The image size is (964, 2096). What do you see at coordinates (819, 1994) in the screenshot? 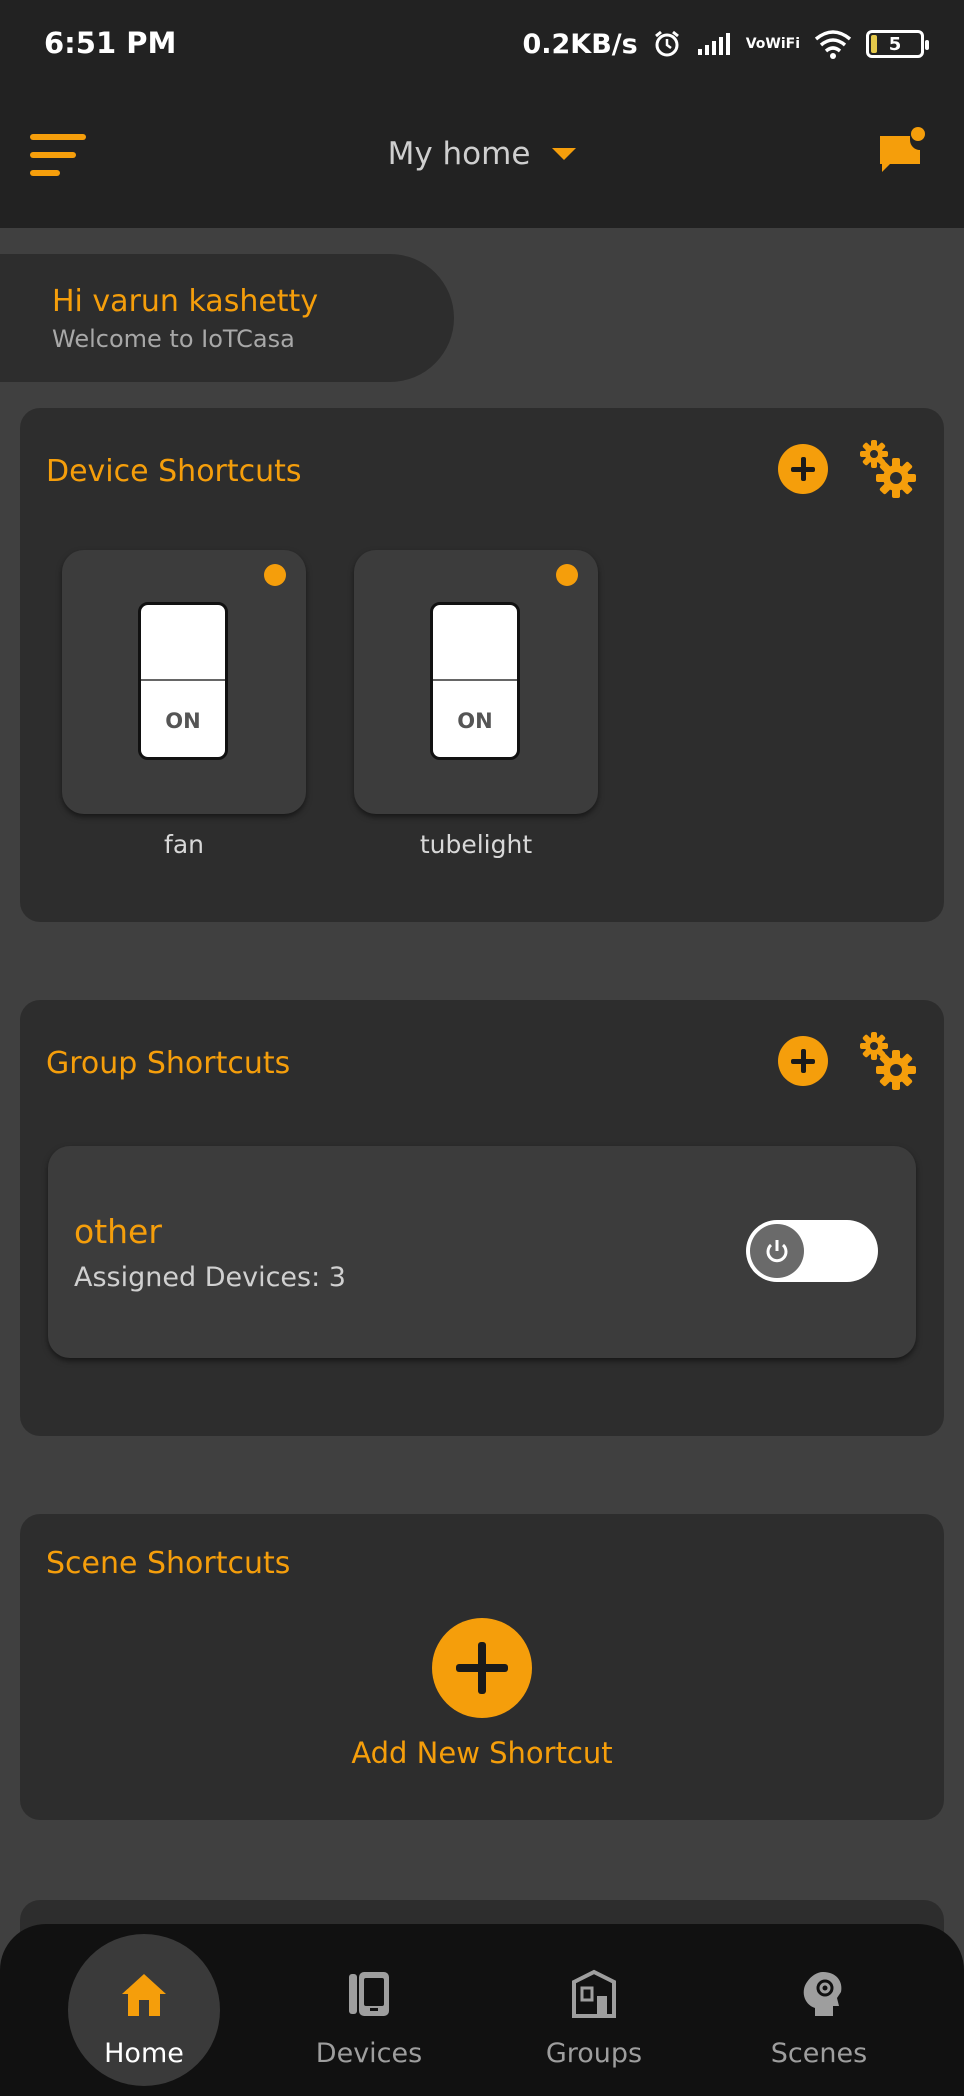
I see `scenes-icon` at bounding box center [819, 1994].